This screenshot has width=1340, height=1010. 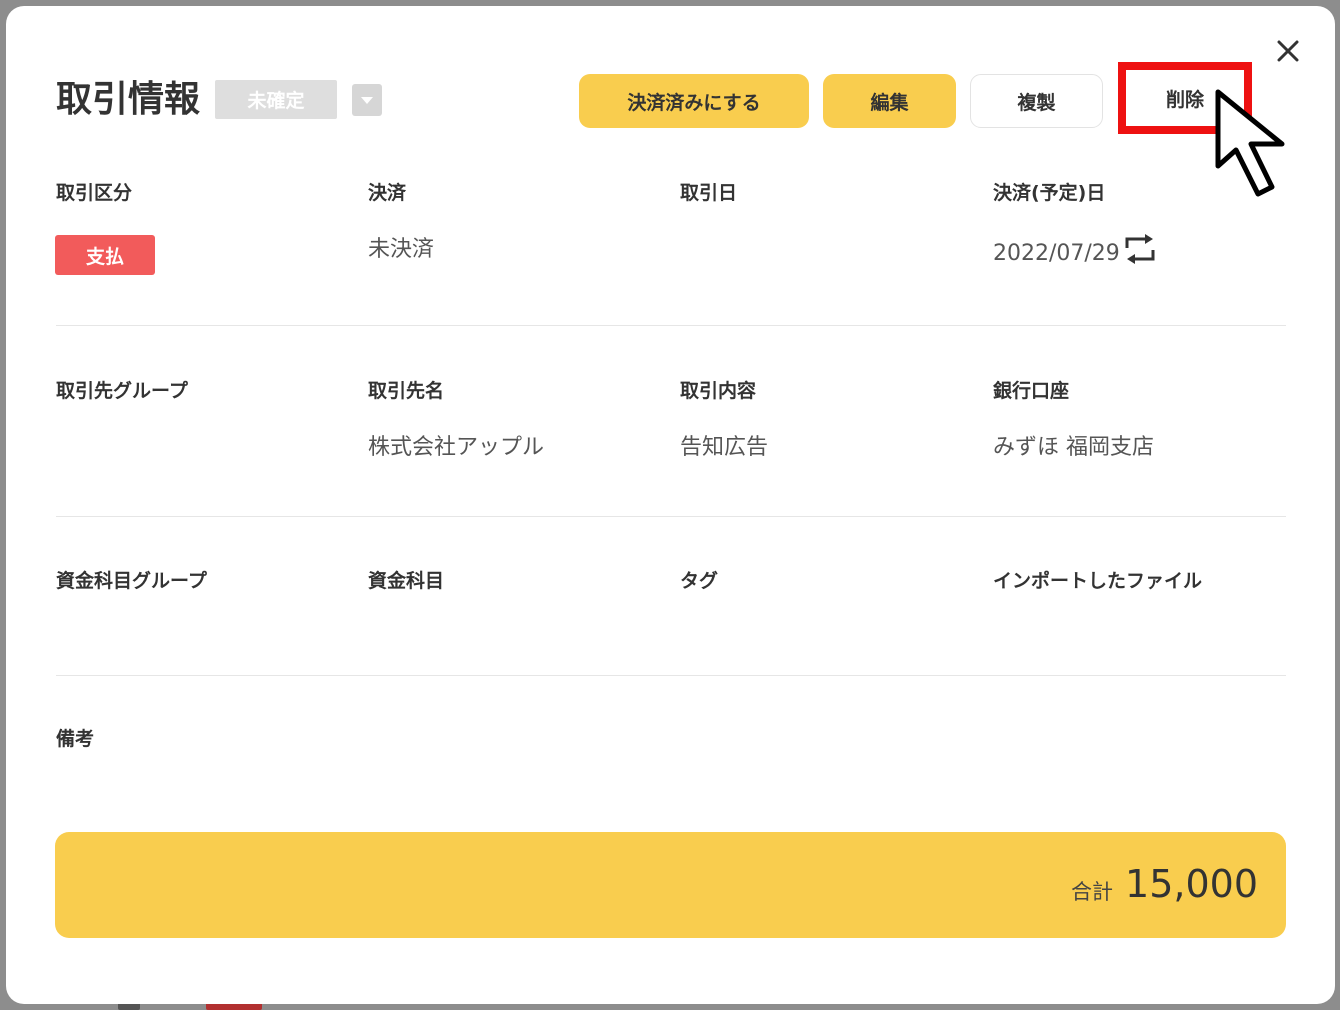 What do you see at coordinates (122, 391) in the screenshot?
I see `partner-group-label: 取引先グループ` at bounding box center [122, 391].